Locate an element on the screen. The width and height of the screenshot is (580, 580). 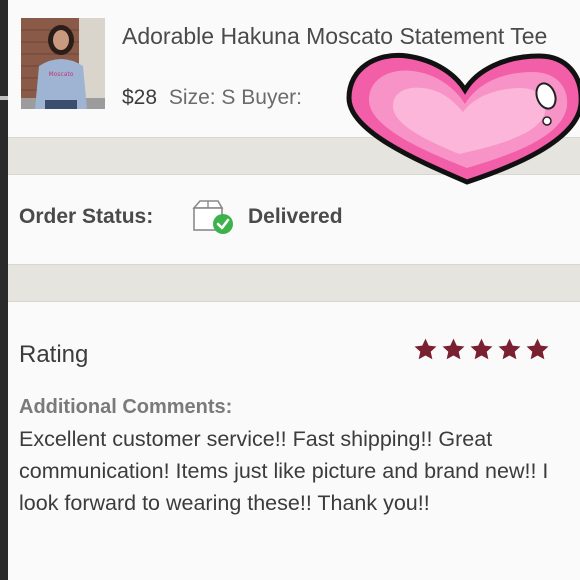
buyer-label: Buyer: is located at coordinates (271, 97).